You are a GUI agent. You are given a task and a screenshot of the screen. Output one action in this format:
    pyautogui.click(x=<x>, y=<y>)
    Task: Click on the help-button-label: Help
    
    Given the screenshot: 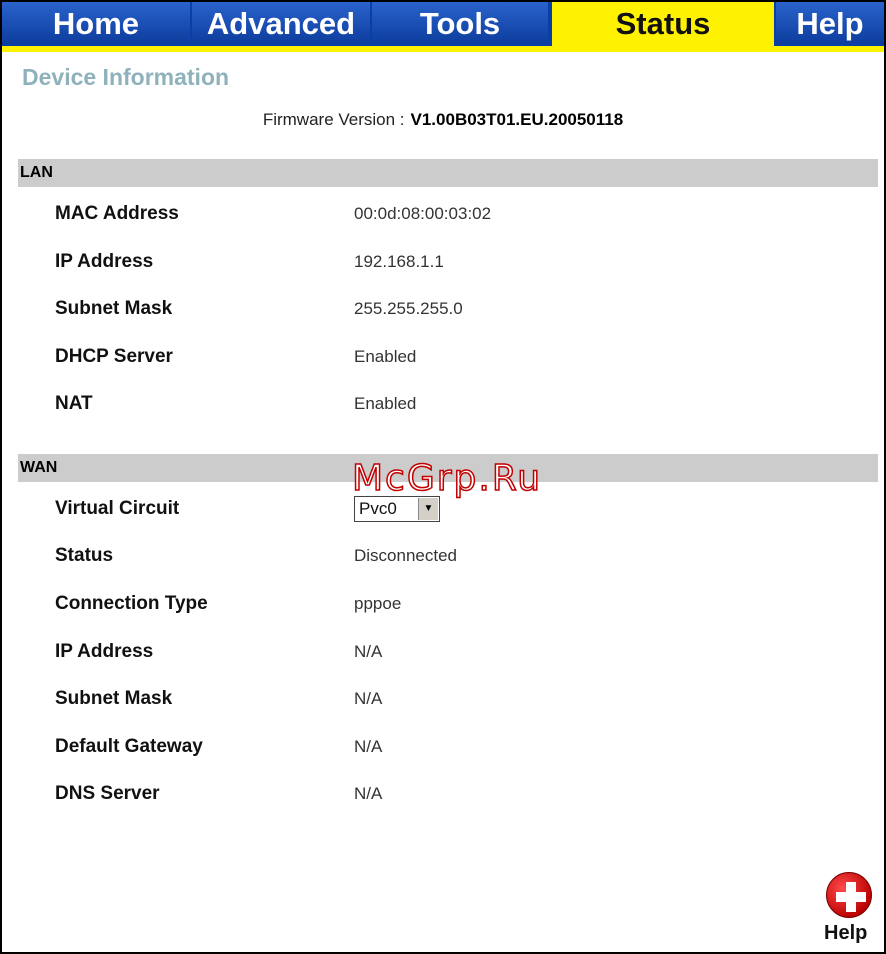 What is the action you would take?
    pyautogui.click(x=845, y=933)
    